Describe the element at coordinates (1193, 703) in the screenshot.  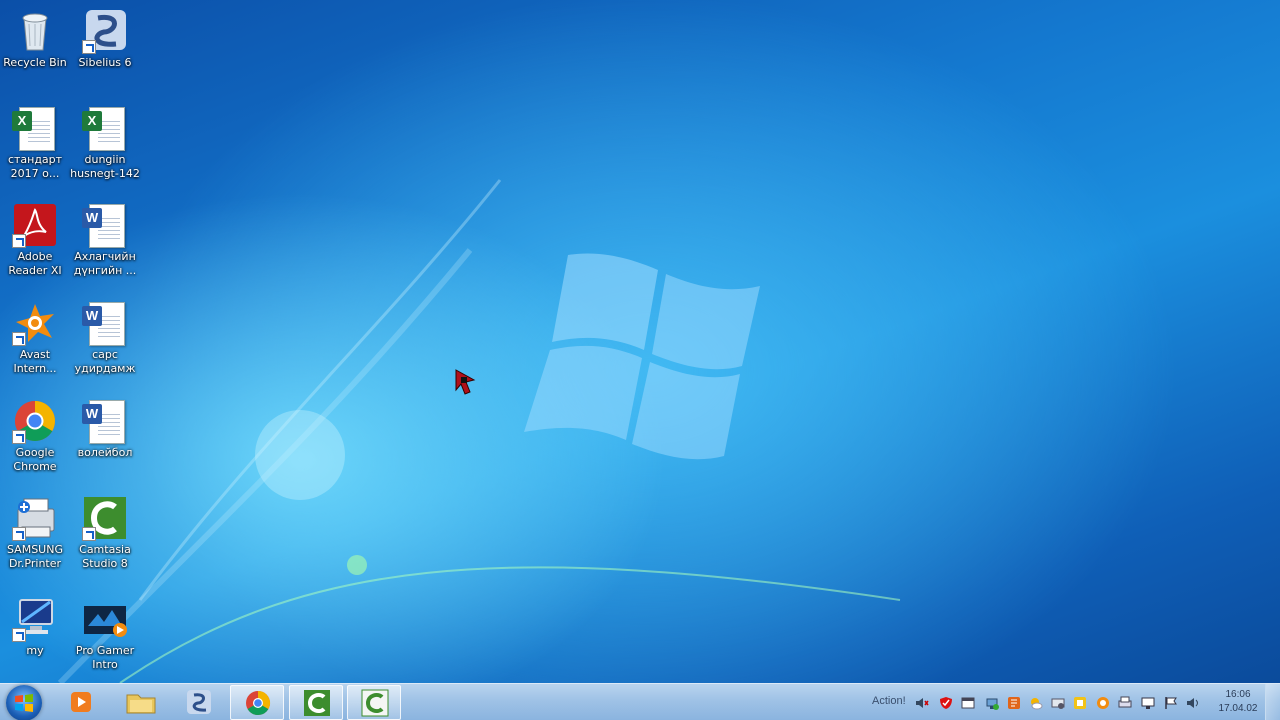
I see `volume-icon` at that location.